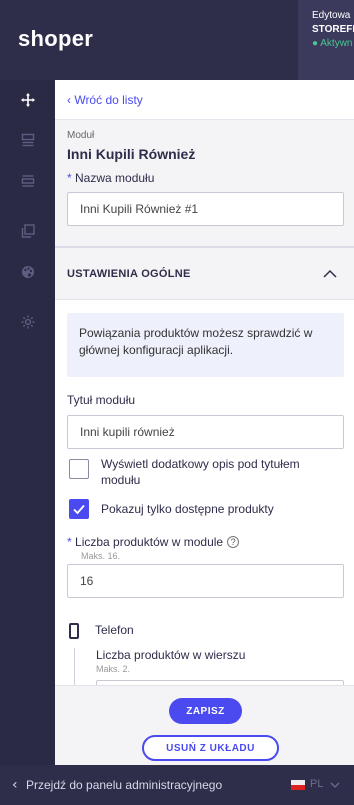 Image resolution: width=354 pixels, height=805 pixels. Describe the element at coordinates (124, 785) in the screenshot. I see `back-to-admin-link: Przejdź do panelu administracyjnego` at that location.